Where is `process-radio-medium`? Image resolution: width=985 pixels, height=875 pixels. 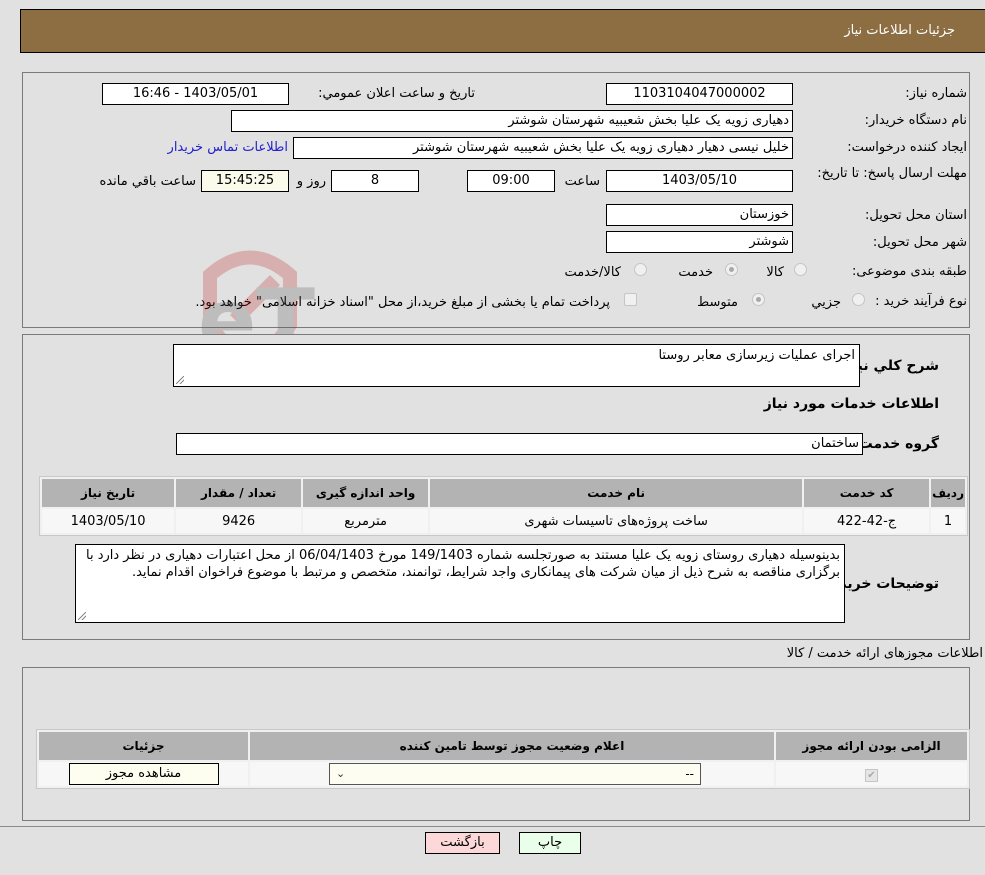
process-radio-medium is located at coordinates (758, 299).